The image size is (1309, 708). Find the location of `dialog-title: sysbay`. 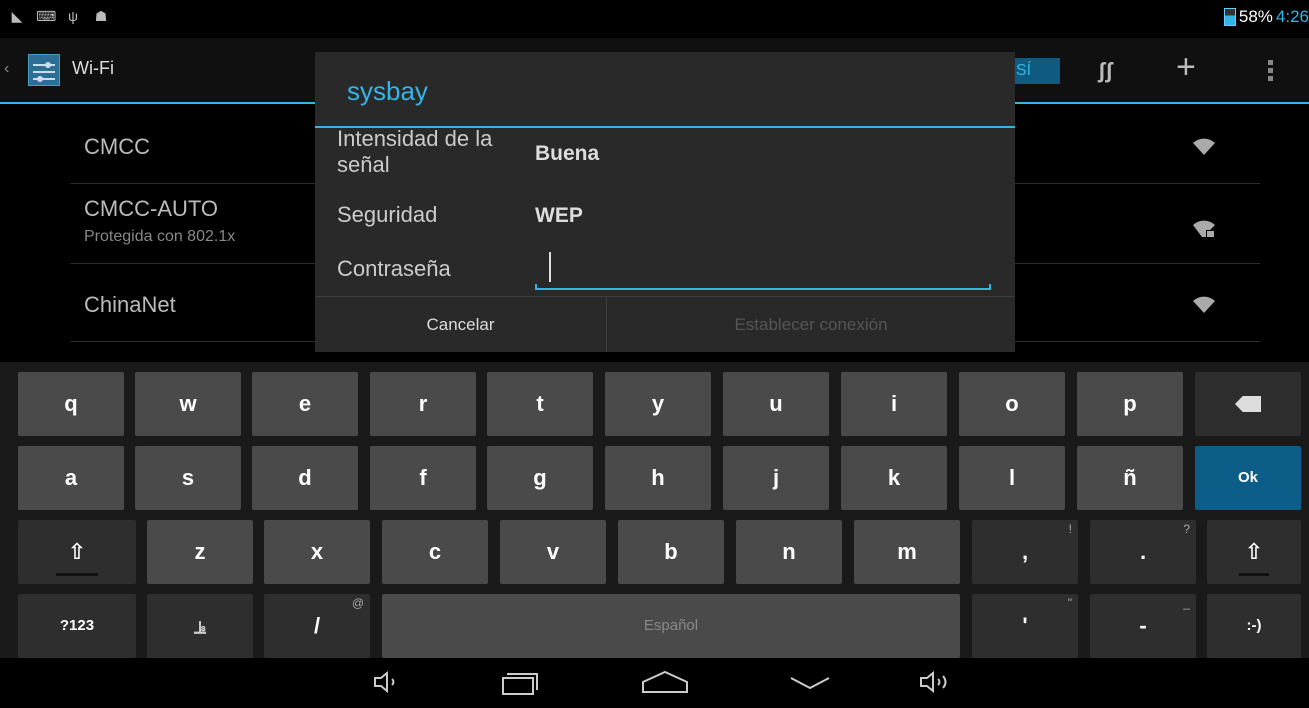

dialog-title: sysbay is located at coordinates (387, 91).